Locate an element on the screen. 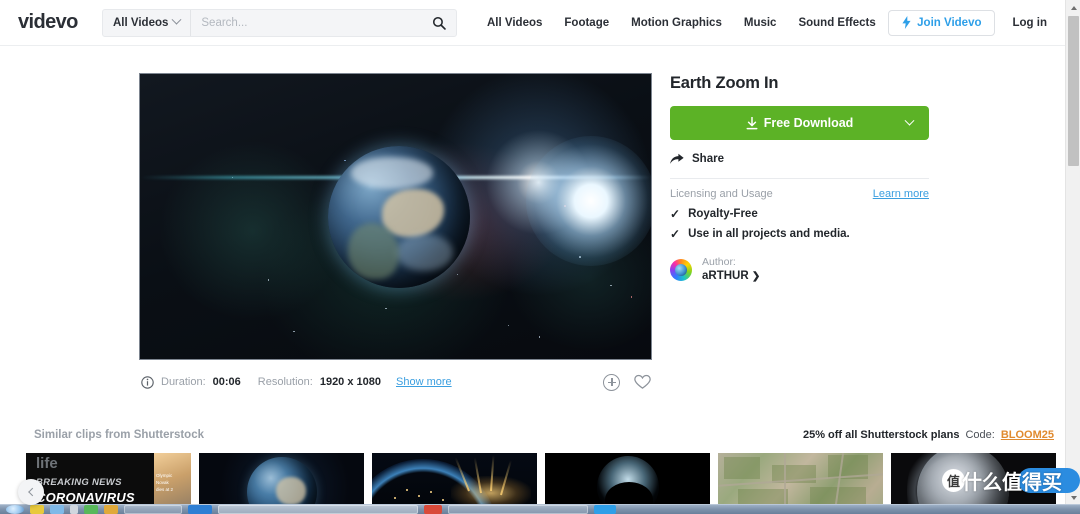 The height and width of the screenshot is (514, 1080). promo-code-label: Code: is located at coordinates (980, 435).